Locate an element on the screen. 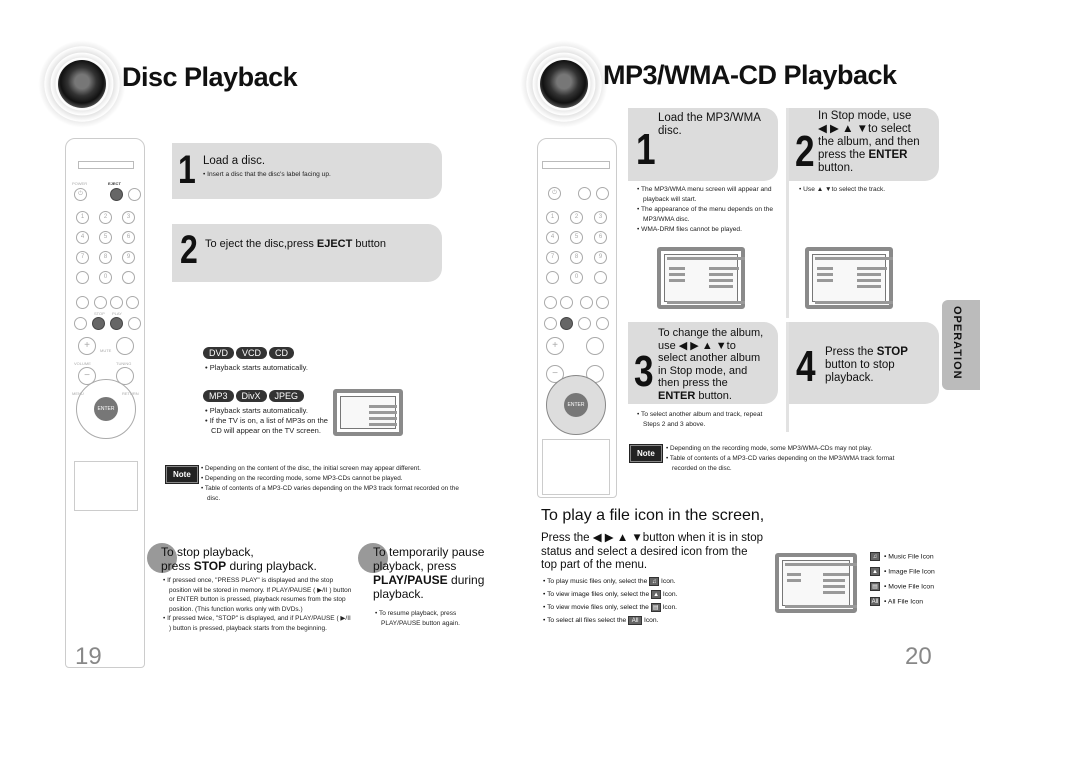  step-2-text: To eject the disc,press EJECT button is located at coordinates (295, 244).